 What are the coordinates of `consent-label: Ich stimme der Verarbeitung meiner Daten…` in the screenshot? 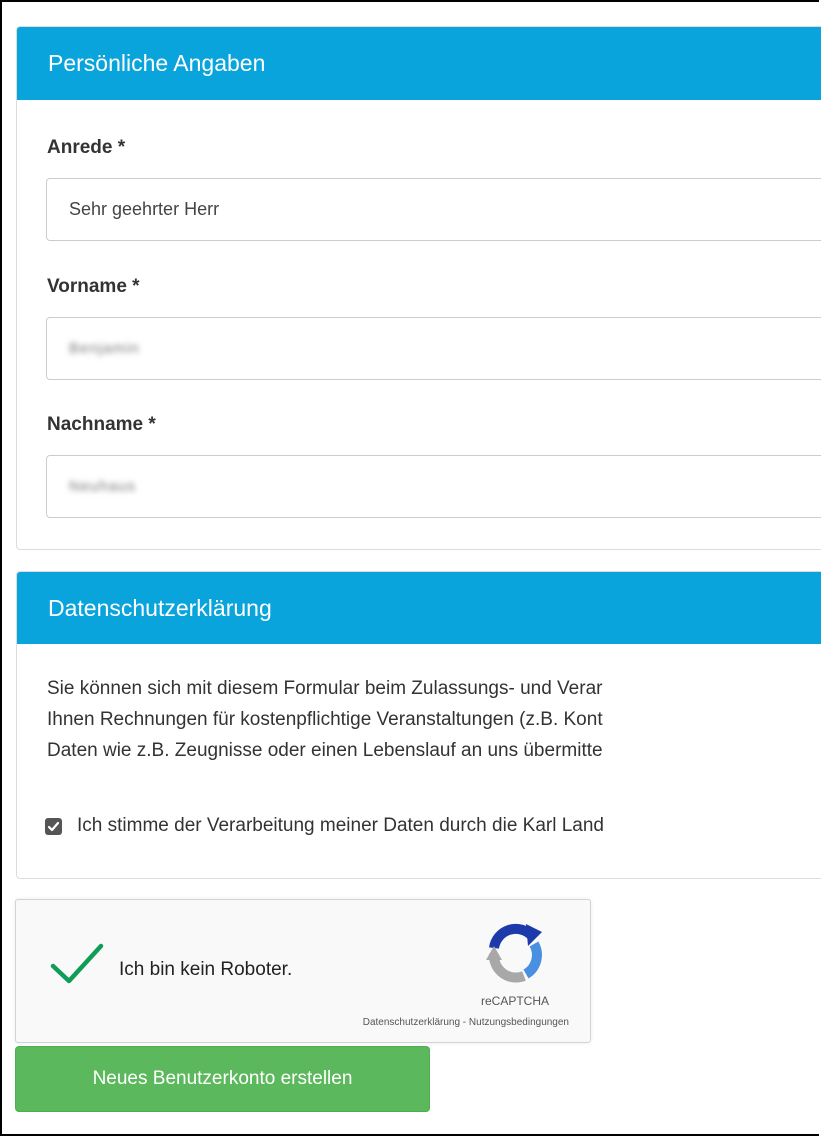 It's located at (340, 825).